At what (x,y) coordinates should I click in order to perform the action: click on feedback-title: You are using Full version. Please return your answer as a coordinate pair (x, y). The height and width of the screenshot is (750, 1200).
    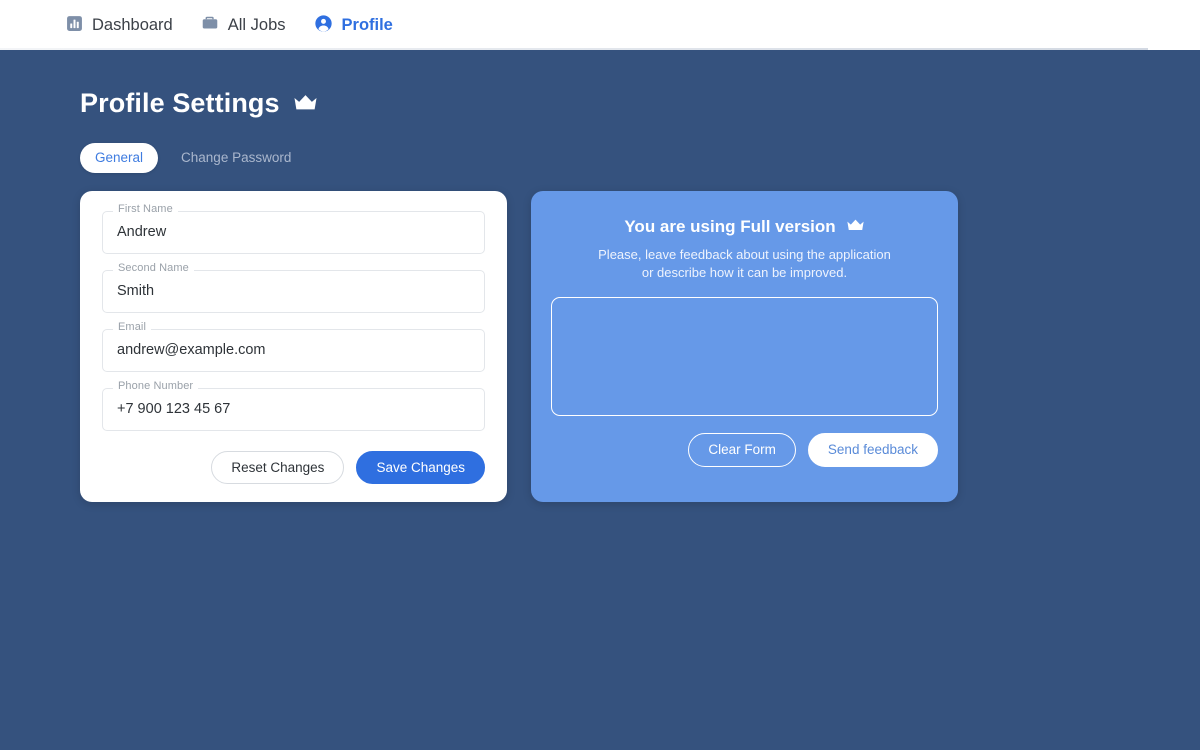
    Looking at the image, I should click on (744, 227).